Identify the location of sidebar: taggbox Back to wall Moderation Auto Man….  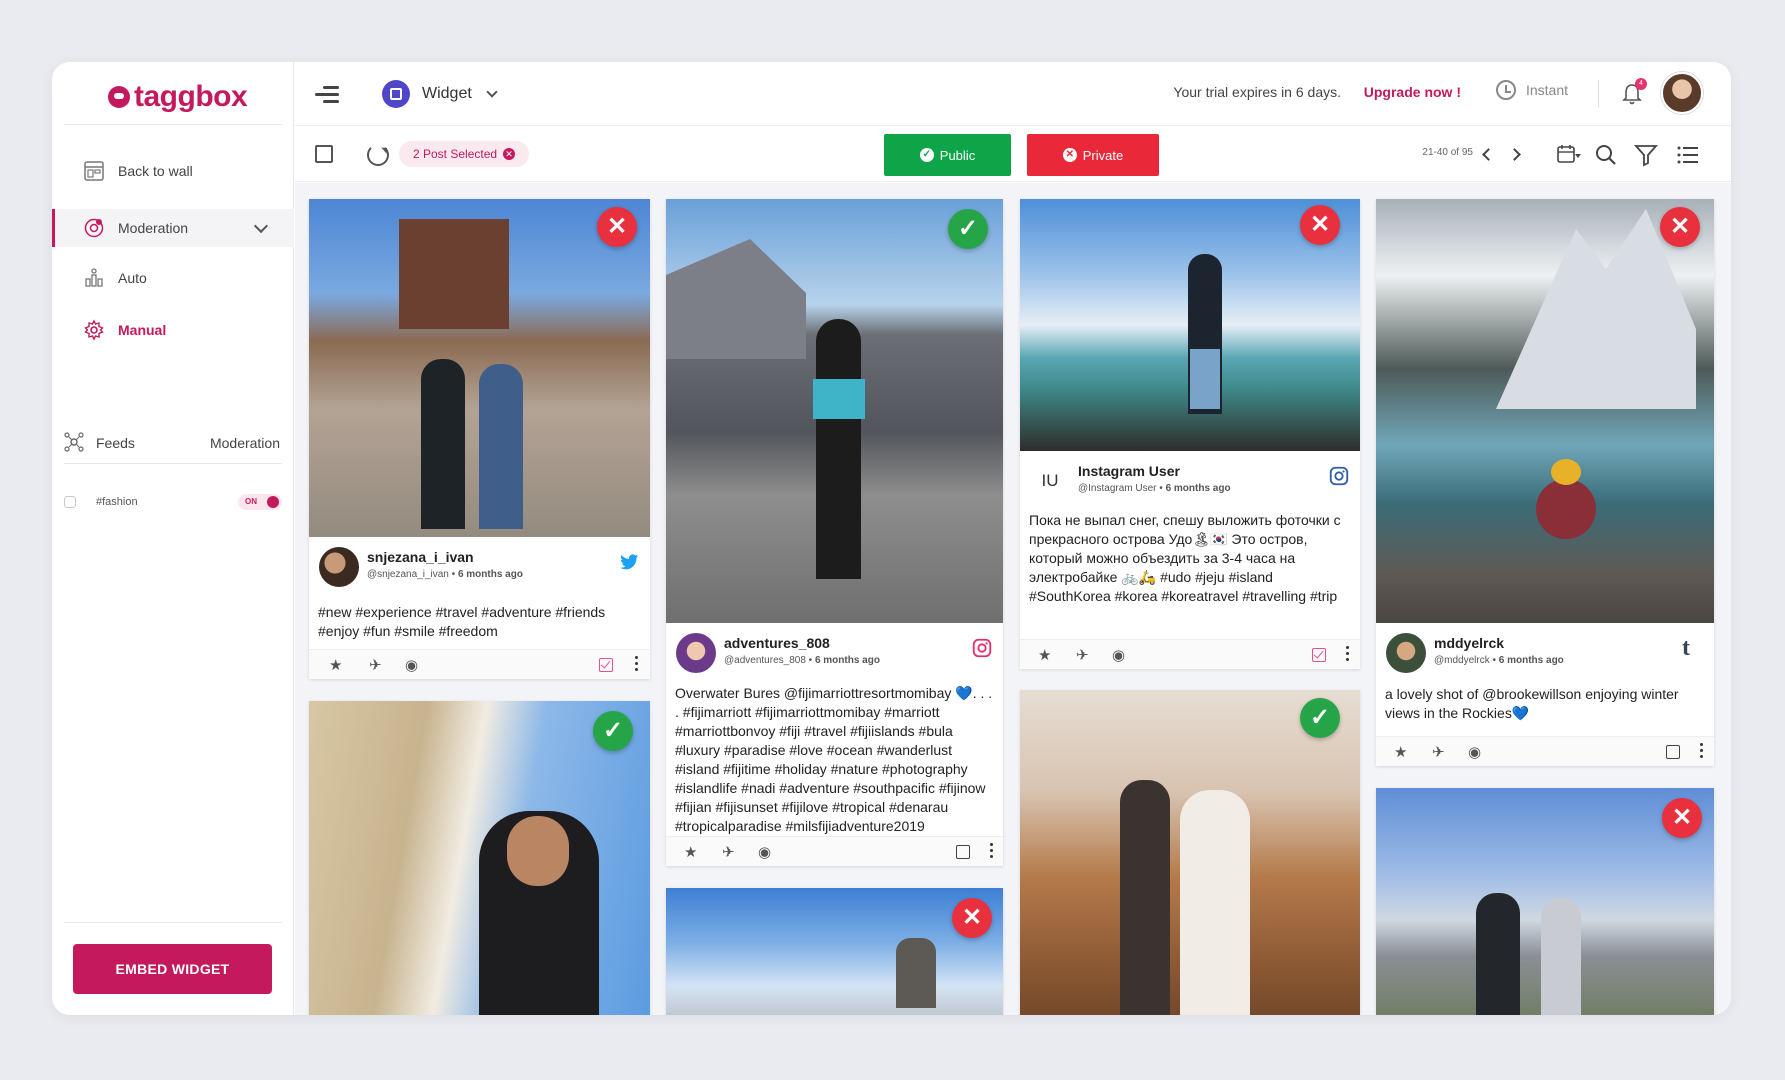
(173, 538).